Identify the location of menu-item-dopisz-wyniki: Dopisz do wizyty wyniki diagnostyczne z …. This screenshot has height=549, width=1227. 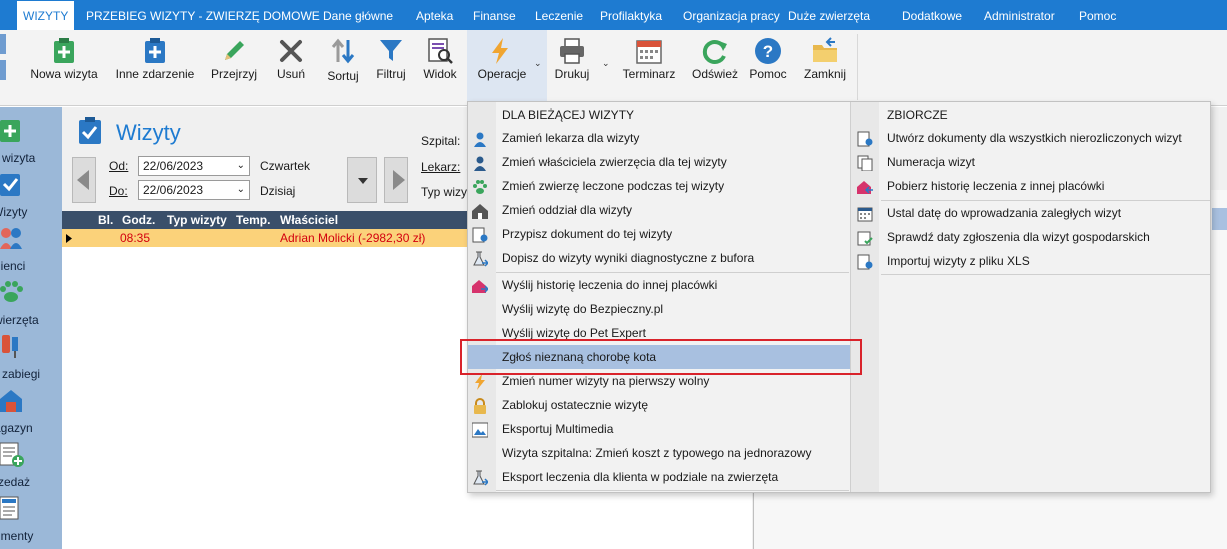
(659, 258).